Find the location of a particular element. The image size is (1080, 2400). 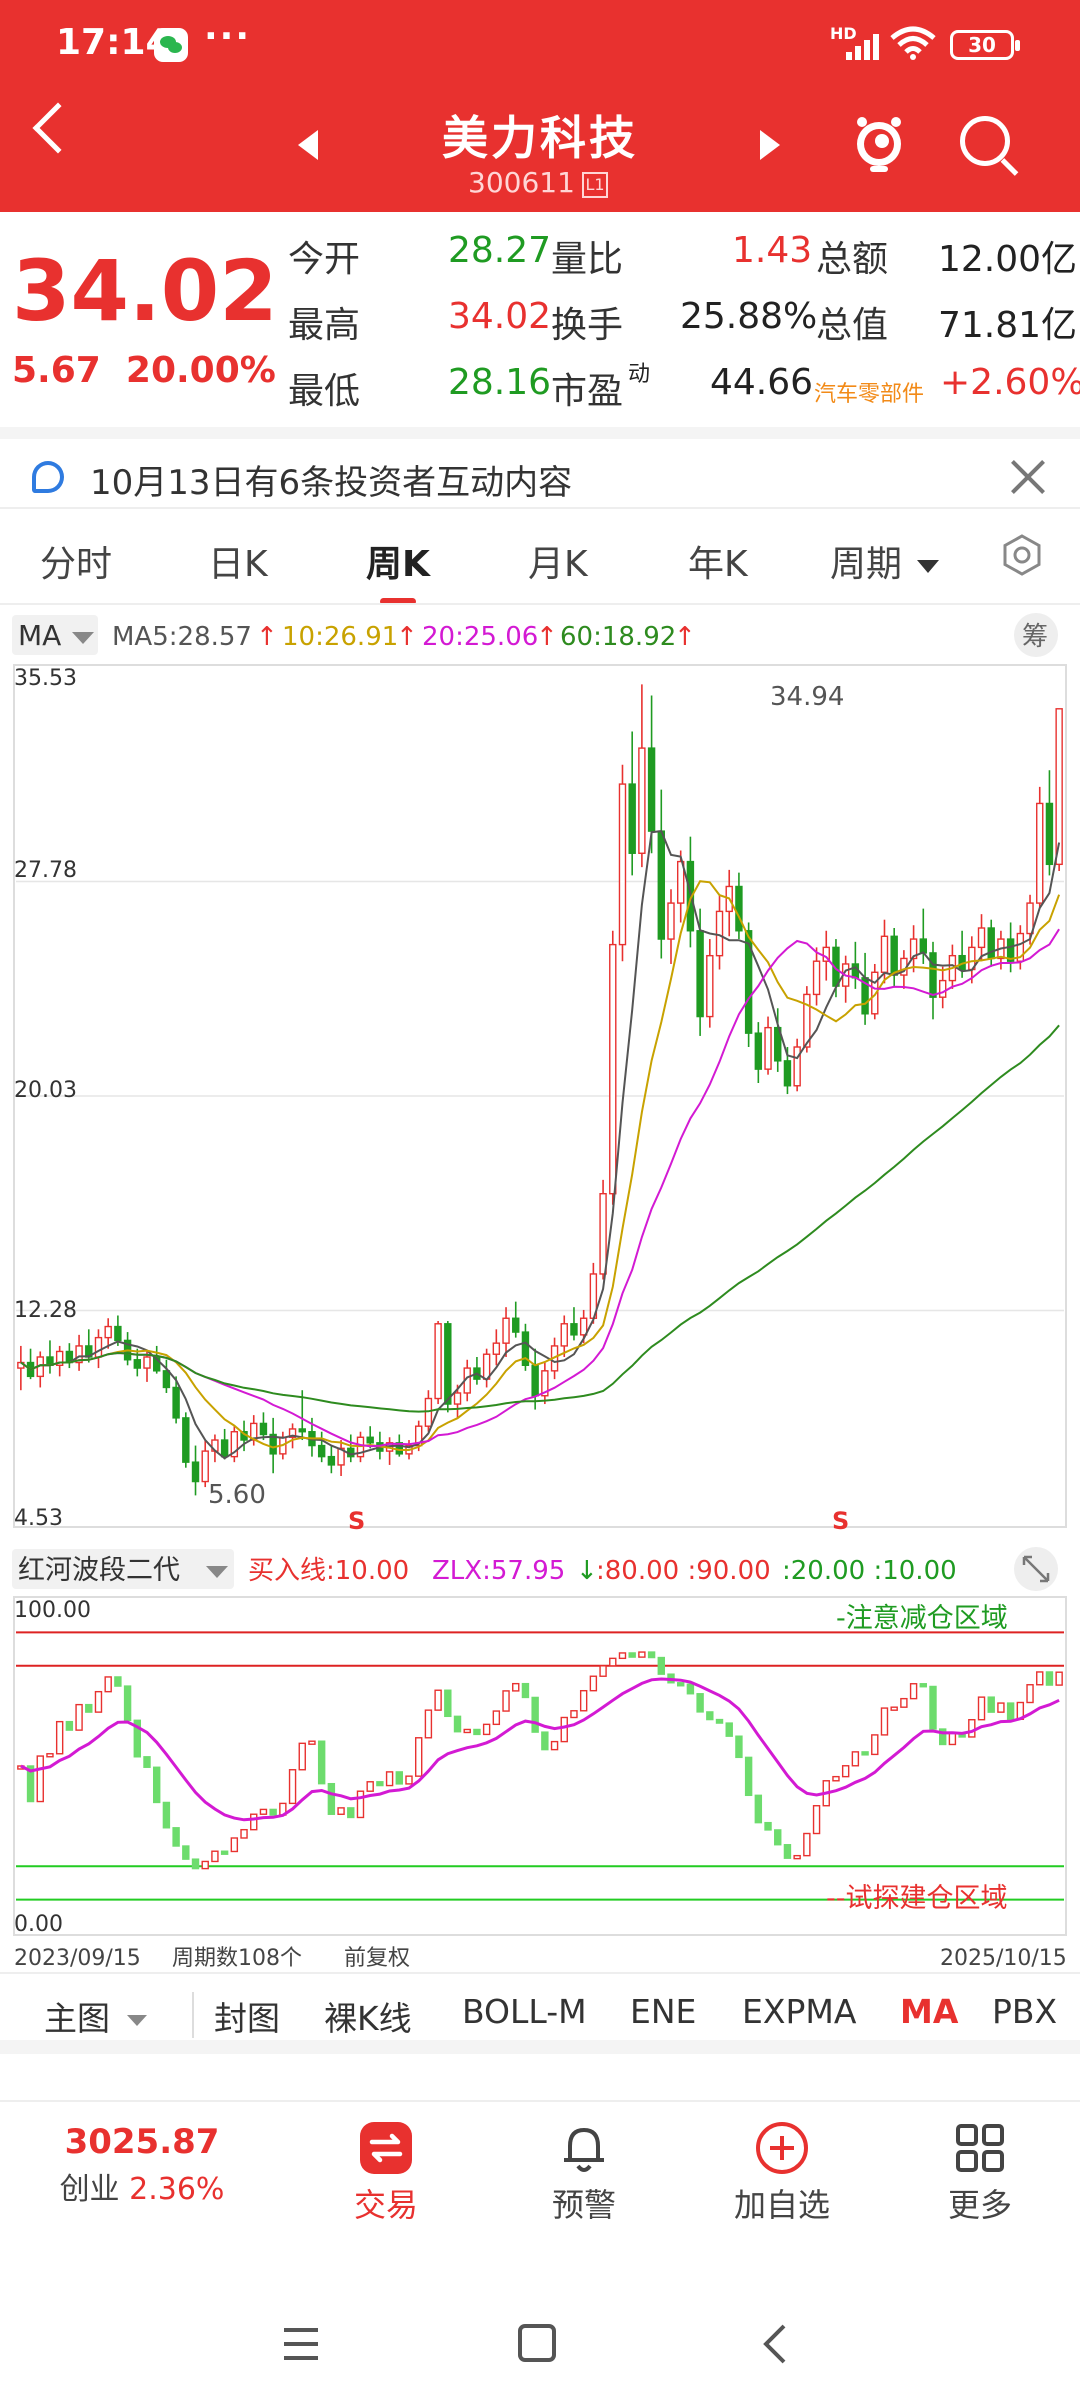

tab-intraday: 分时 is located at coordinates (76, 561).